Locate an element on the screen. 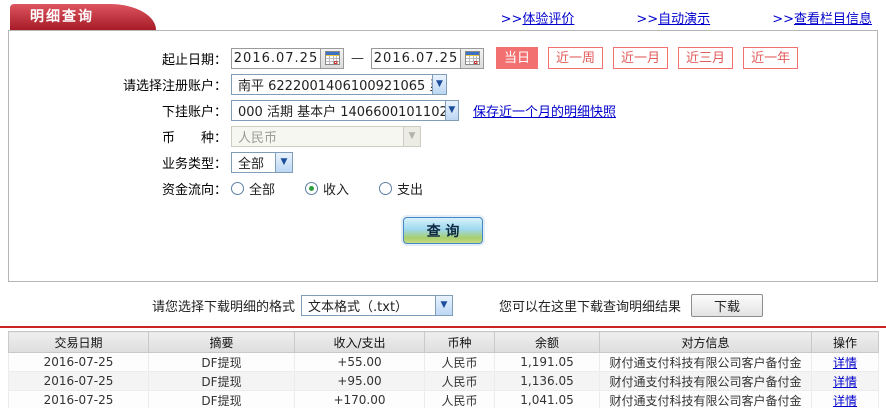 The height and width of the screenshot is (408, 886). currency-row: 币 种： 人民币 ▼ is located at coordinates (443, 136).